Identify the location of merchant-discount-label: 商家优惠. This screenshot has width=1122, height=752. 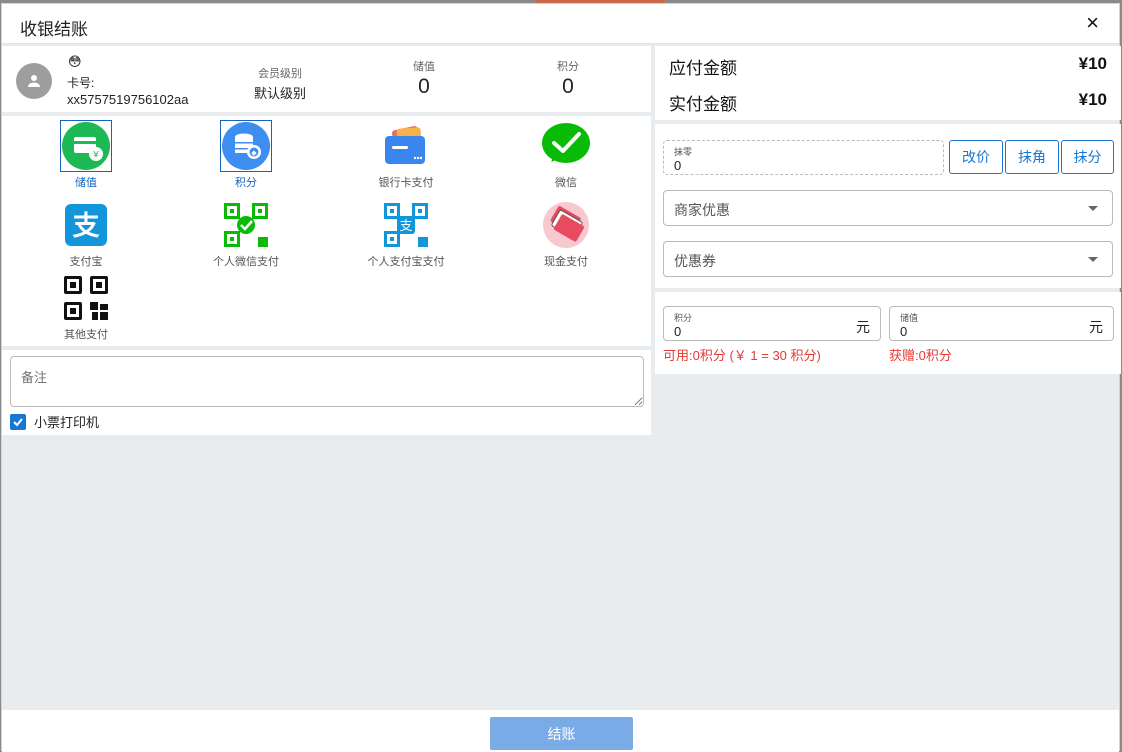
(702, 210).